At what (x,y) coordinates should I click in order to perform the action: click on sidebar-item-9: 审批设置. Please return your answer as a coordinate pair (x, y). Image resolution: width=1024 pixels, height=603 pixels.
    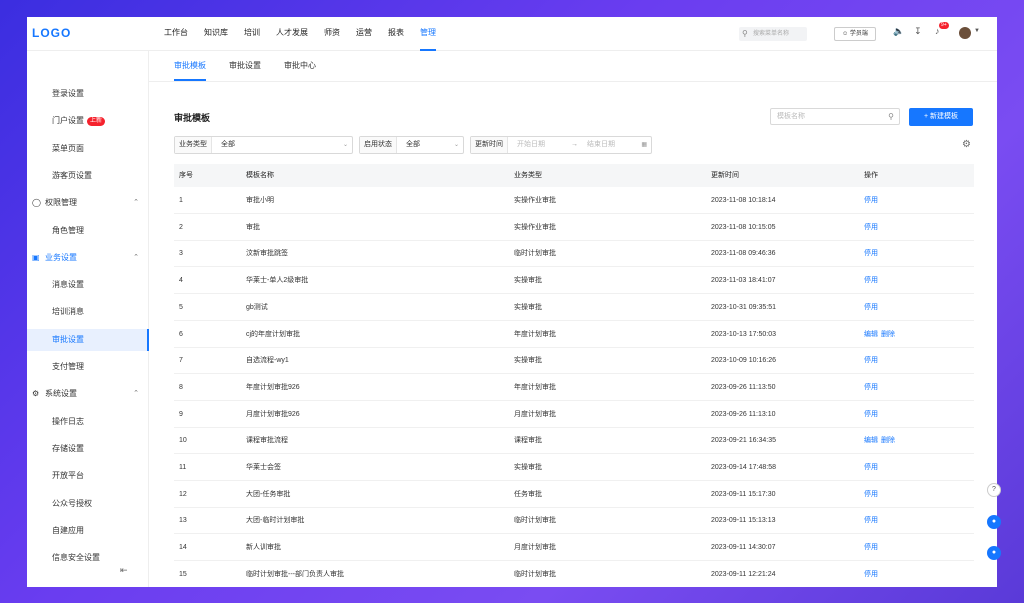
    Looking at the image, I should click on (88, 339).